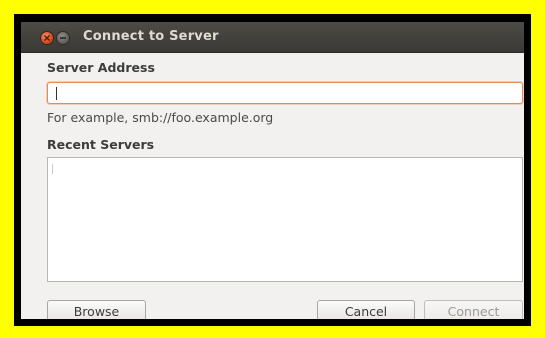  I want to click on minimize-icon, so click(63, 38).